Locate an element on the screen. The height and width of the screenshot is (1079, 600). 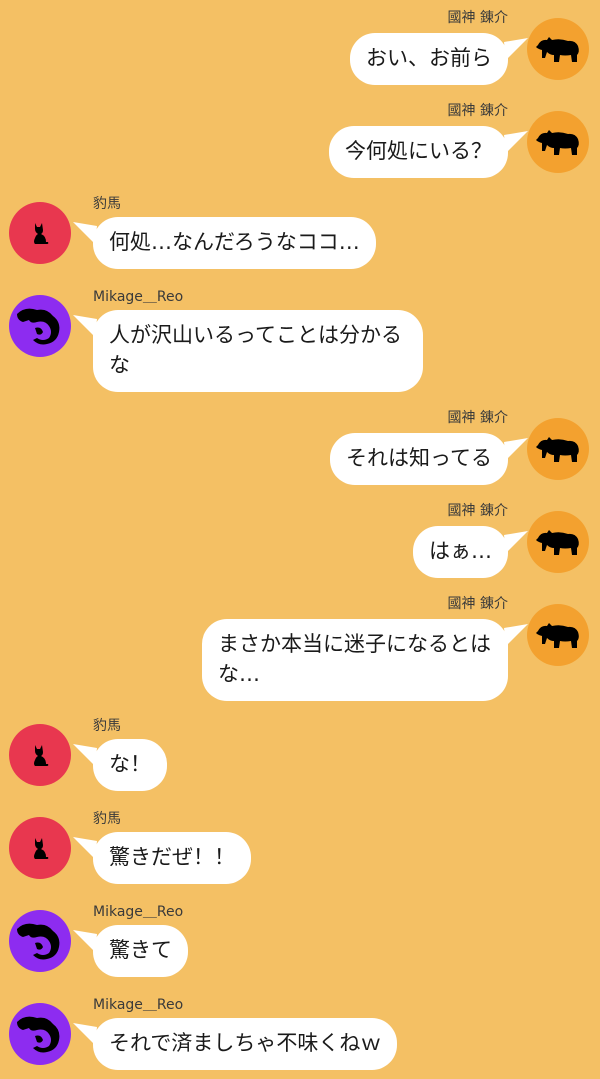
message-bubble: 人が沢山いるってことは分かるな is located at coordinates (258, 351).